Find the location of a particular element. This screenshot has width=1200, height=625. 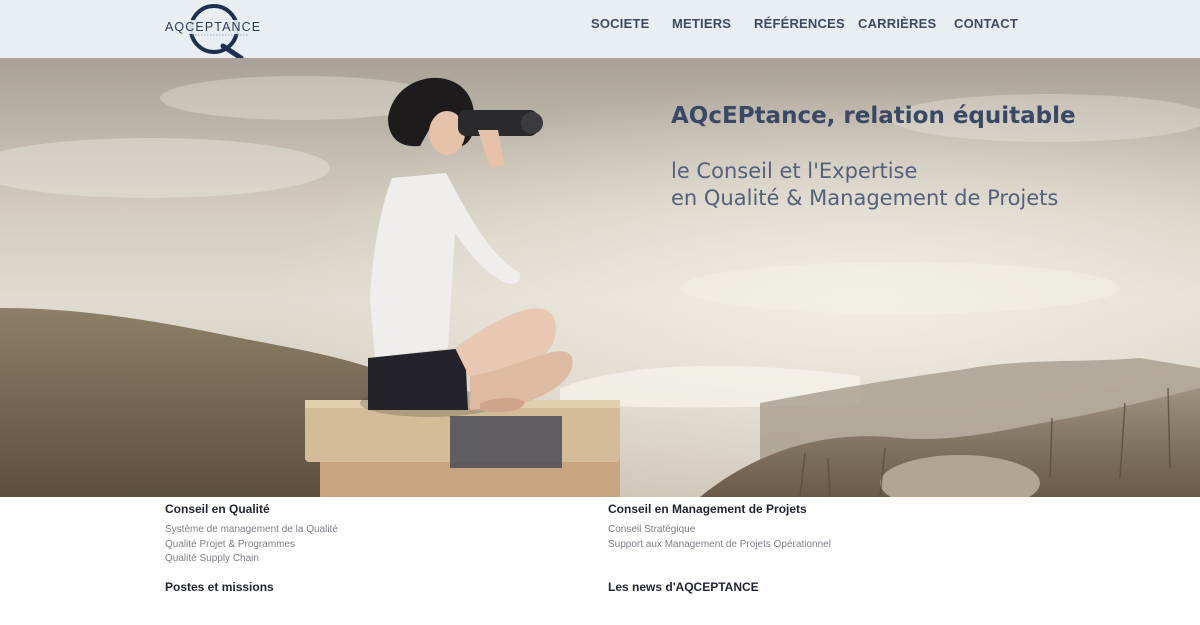

site-logo: AQCEPTANCE is located at coordinates (215, 30).